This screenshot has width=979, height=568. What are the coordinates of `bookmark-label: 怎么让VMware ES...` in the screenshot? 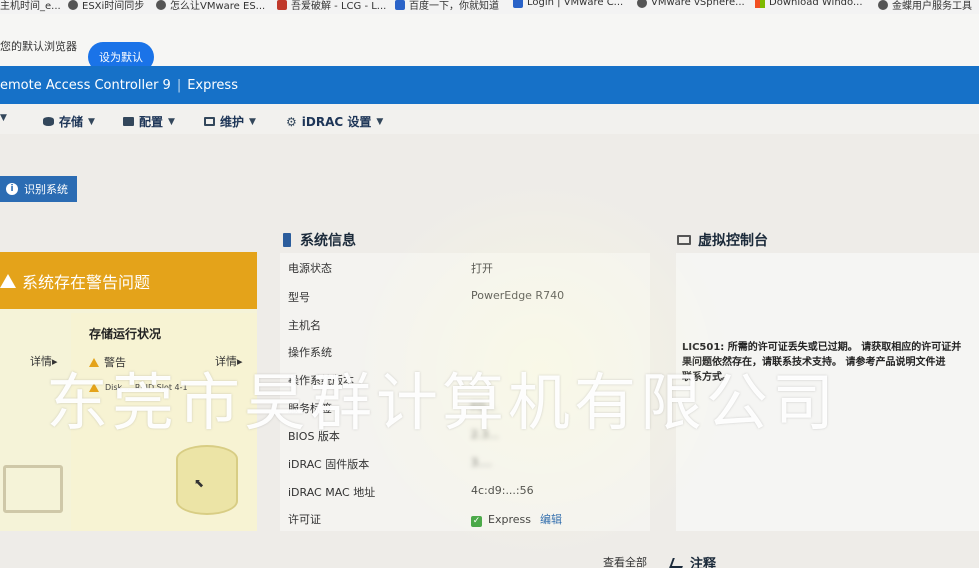 It's located at (218, 6).